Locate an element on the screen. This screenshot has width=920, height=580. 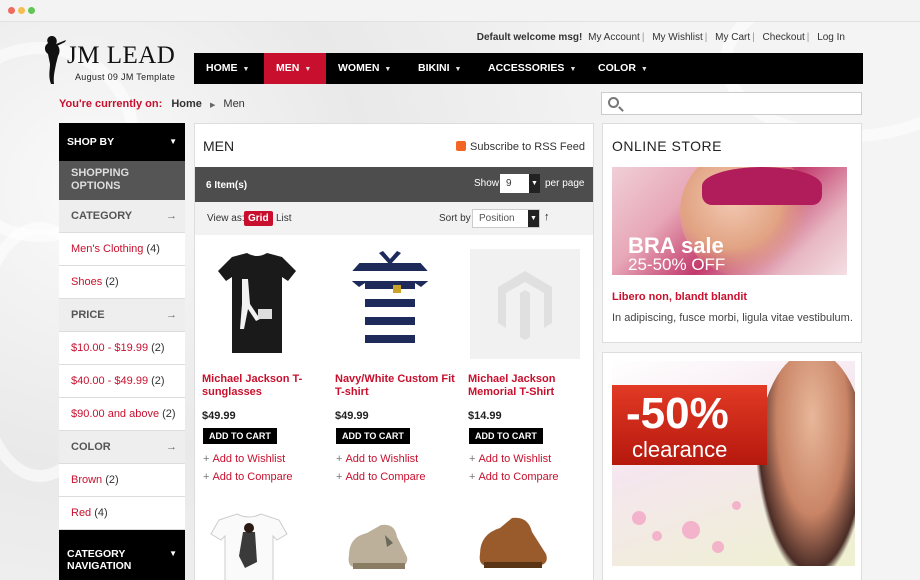
my-cart-link: My Cart is located at coordinates (732, 37).